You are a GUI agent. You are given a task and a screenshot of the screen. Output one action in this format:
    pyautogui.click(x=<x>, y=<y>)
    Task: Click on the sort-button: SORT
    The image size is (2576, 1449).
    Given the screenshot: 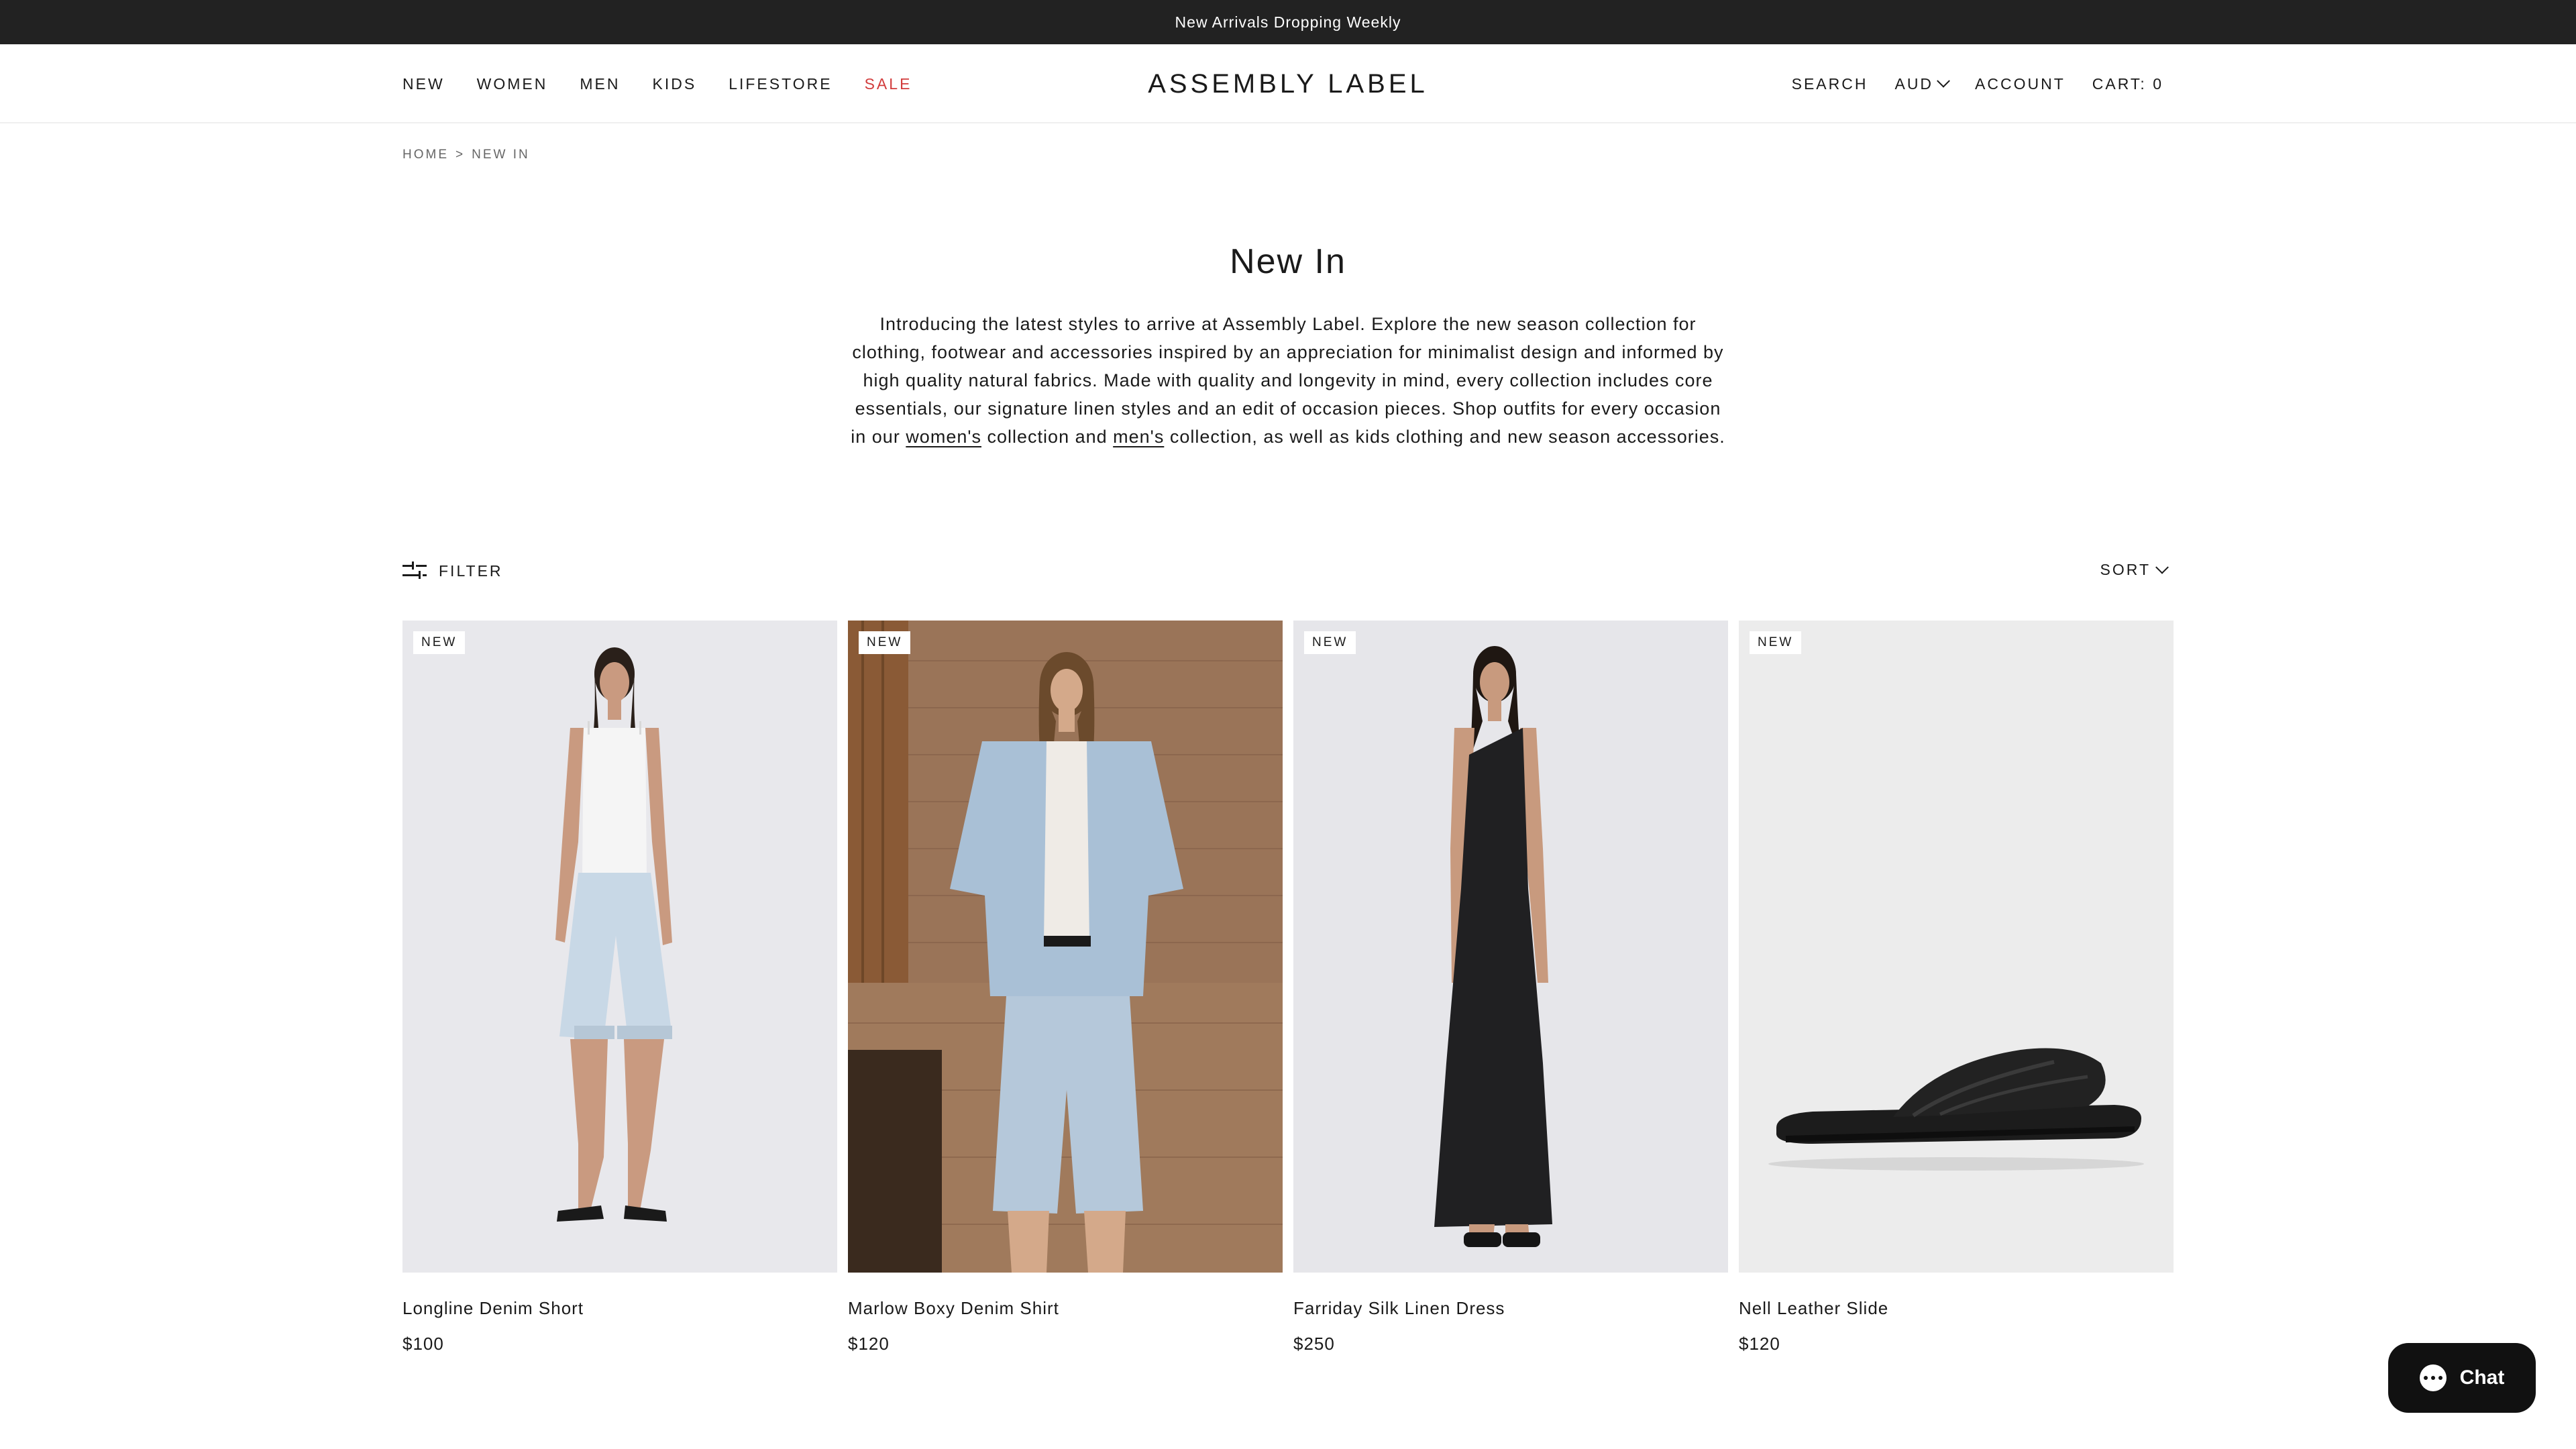 What is the action you would take?
    pyautogui.click(x=2134, y=569)
    